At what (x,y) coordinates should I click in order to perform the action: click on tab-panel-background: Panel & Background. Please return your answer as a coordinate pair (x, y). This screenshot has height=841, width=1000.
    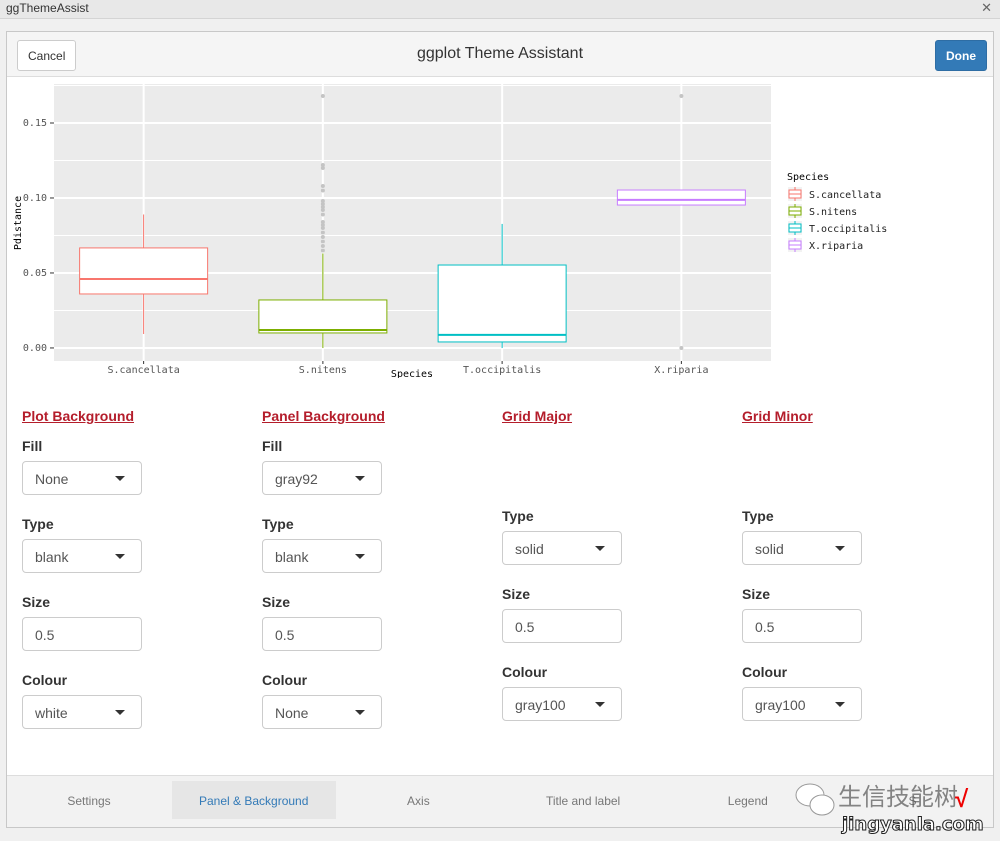
    Looking at the image, I should click on (253, 800).